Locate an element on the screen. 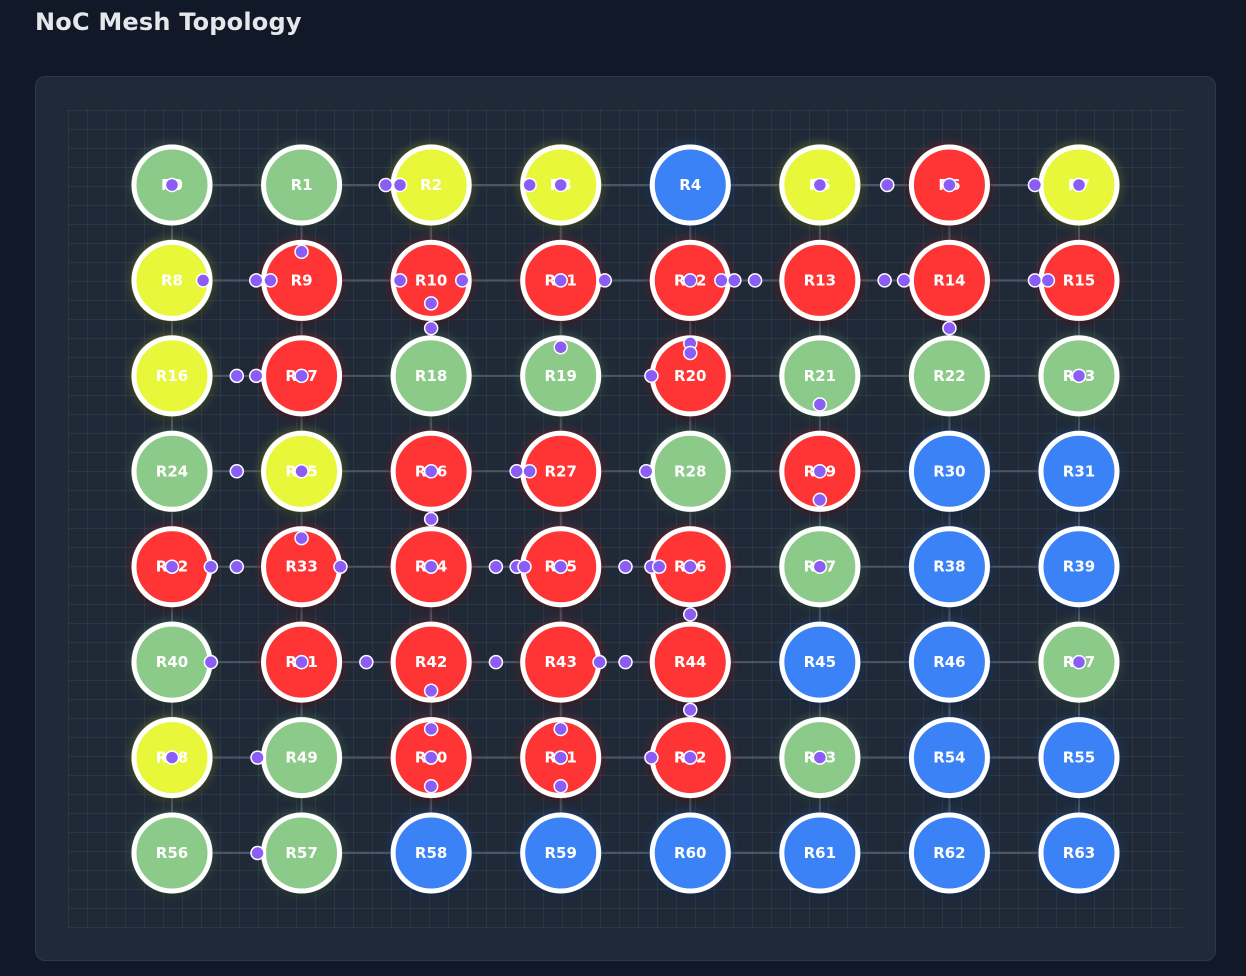  router-node-r45: R45 is located at coordinates (819, 662).